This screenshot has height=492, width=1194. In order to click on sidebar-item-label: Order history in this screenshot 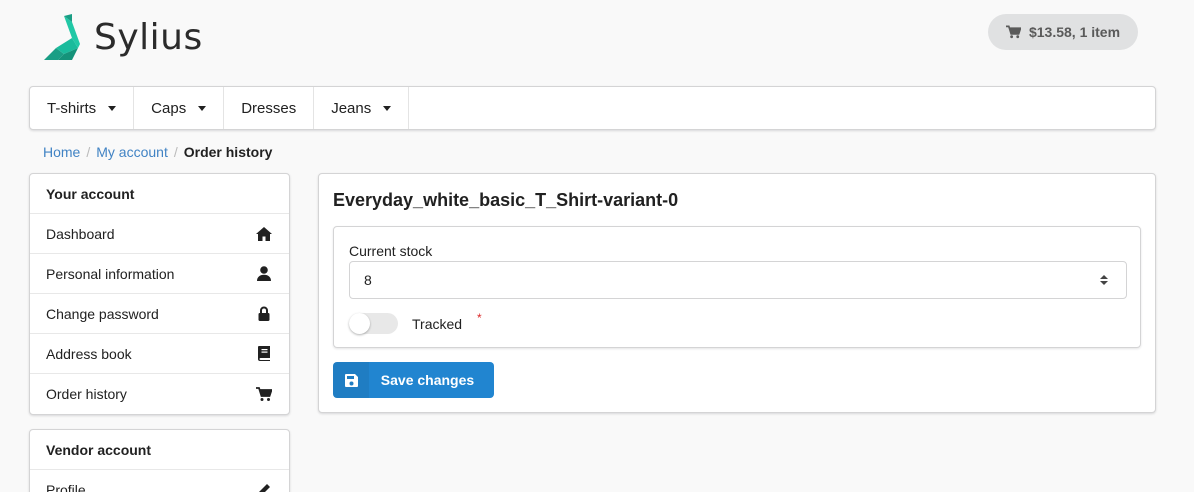, I will do `click(86, 394)`.